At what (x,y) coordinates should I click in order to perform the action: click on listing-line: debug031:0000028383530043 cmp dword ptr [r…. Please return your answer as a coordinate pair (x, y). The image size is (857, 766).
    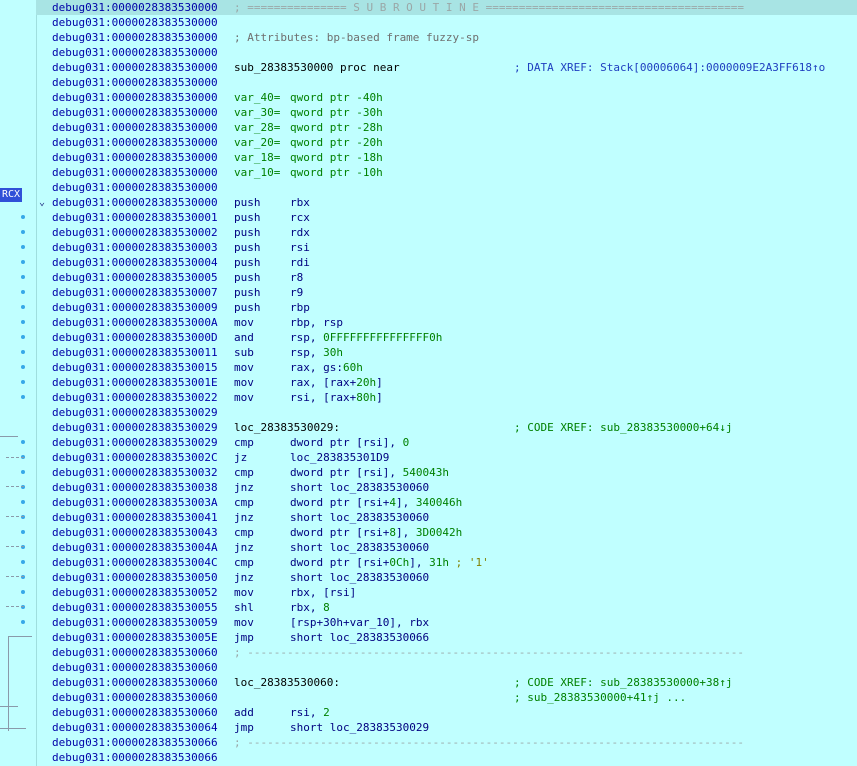
    Looking at the image, I should click on (446, 532).